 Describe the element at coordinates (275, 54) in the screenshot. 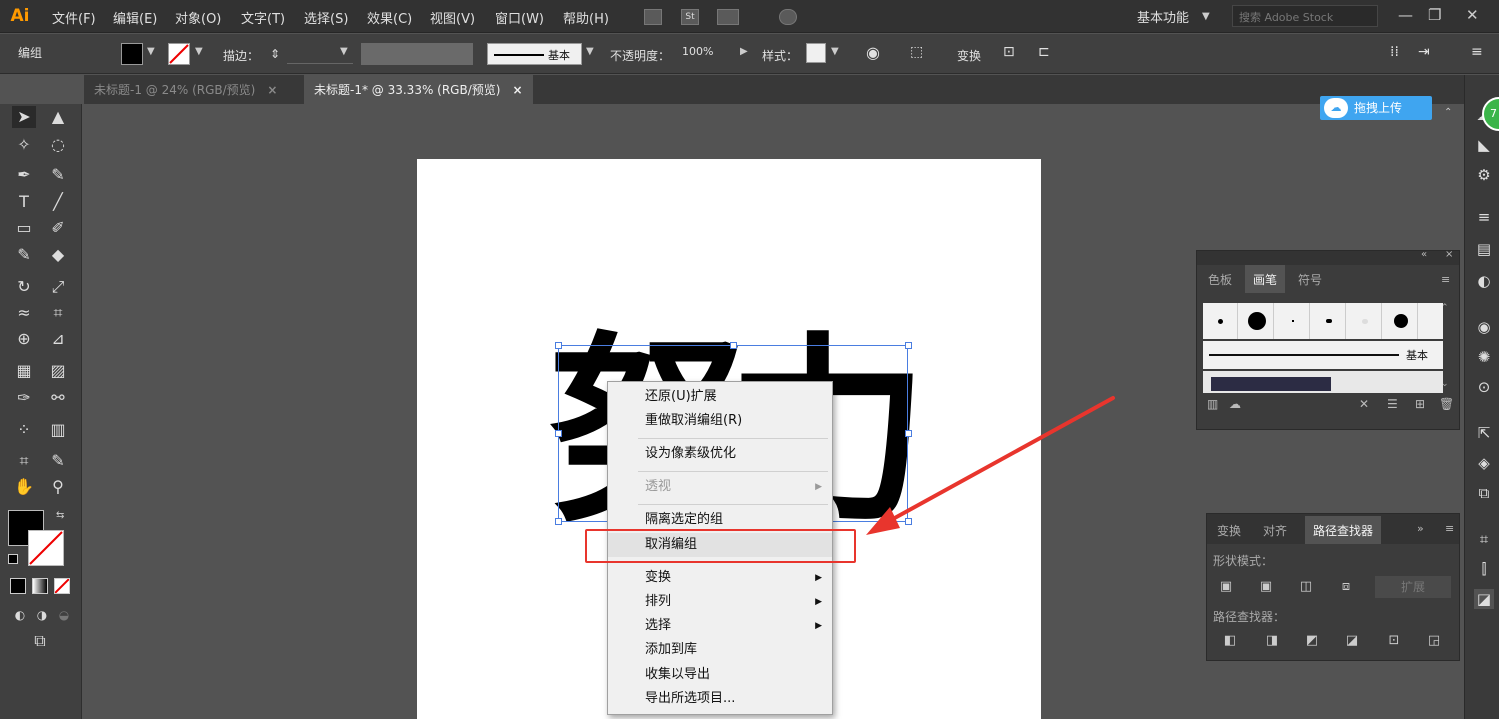

I see `stroke-weight-stepper: ⇕` at that location.